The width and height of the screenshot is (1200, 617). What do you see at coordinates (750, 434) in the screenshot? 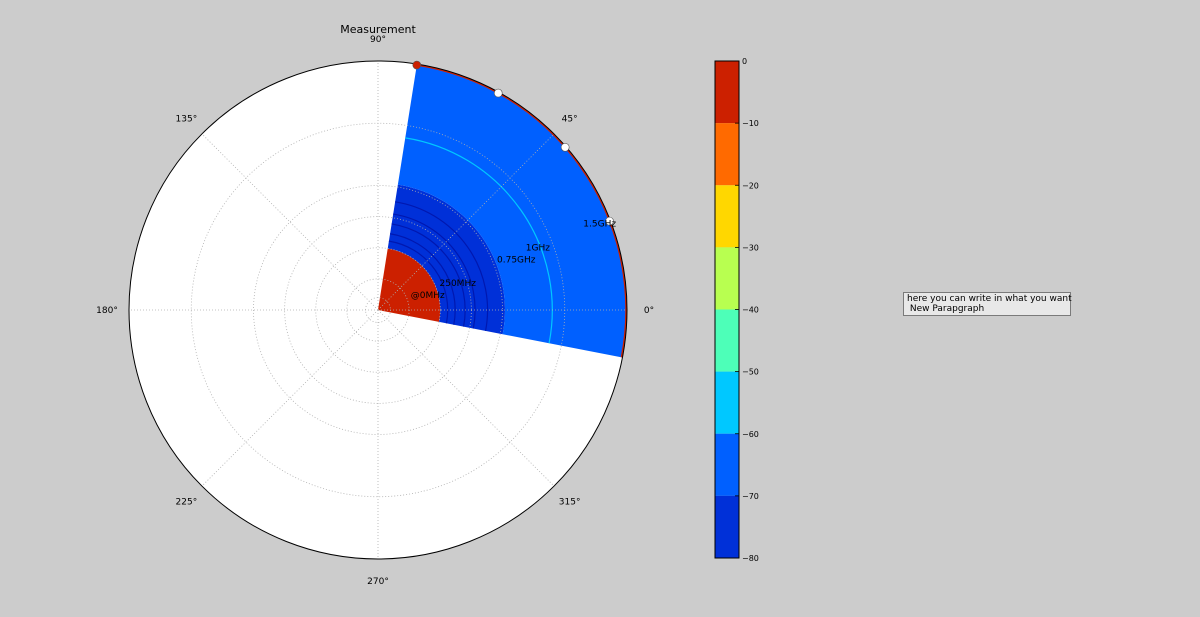
I see `colorbar-tick-label-6: −60` at bounding box center [750, 434].